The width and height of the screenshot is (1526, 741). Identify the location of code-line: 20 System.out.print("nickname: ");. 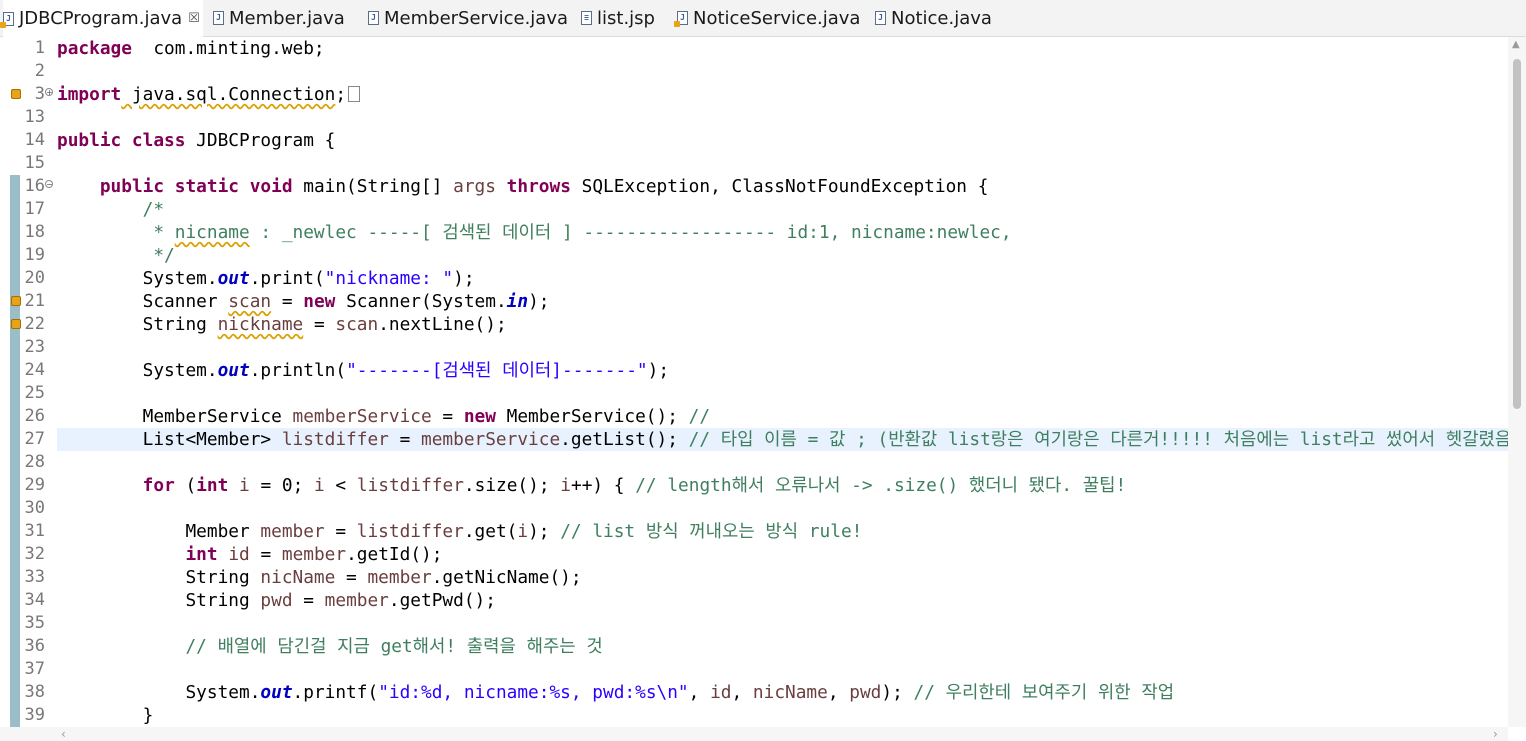
(763, 278).